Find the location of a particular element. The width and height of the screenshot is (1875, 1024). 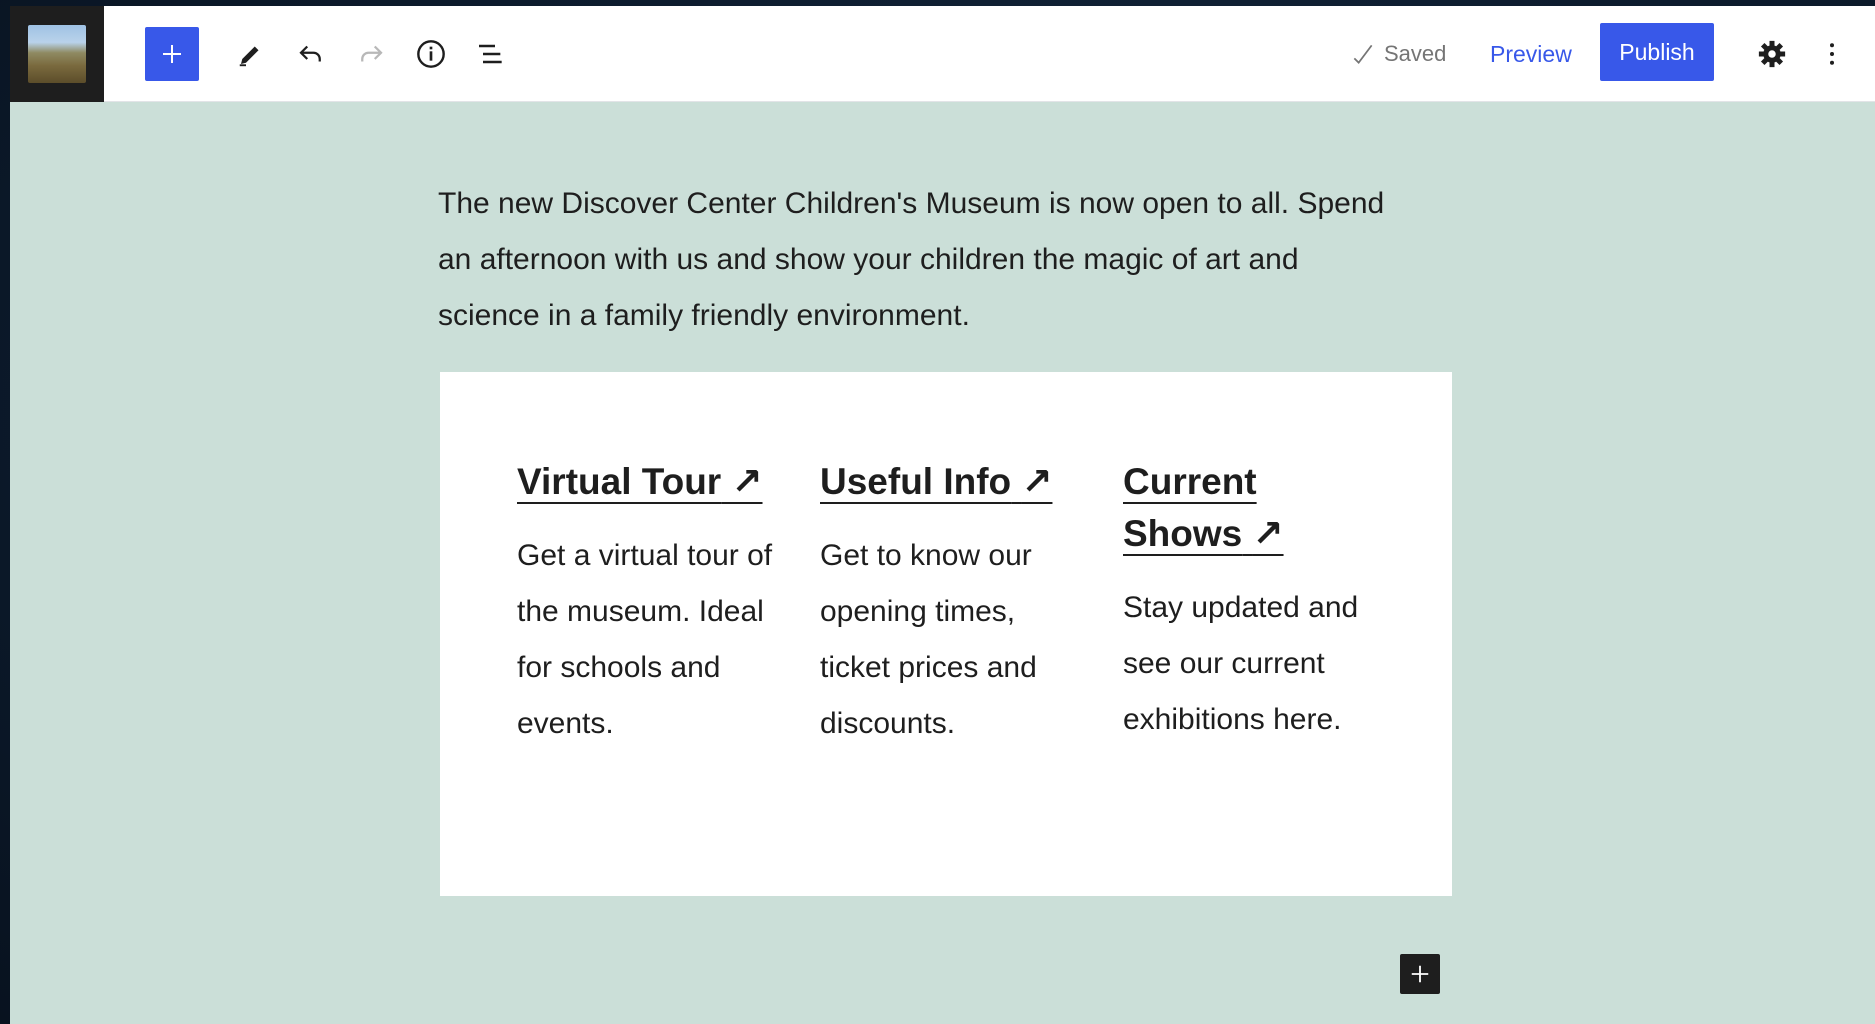

check-icon is located at coordinates (1363, 54).